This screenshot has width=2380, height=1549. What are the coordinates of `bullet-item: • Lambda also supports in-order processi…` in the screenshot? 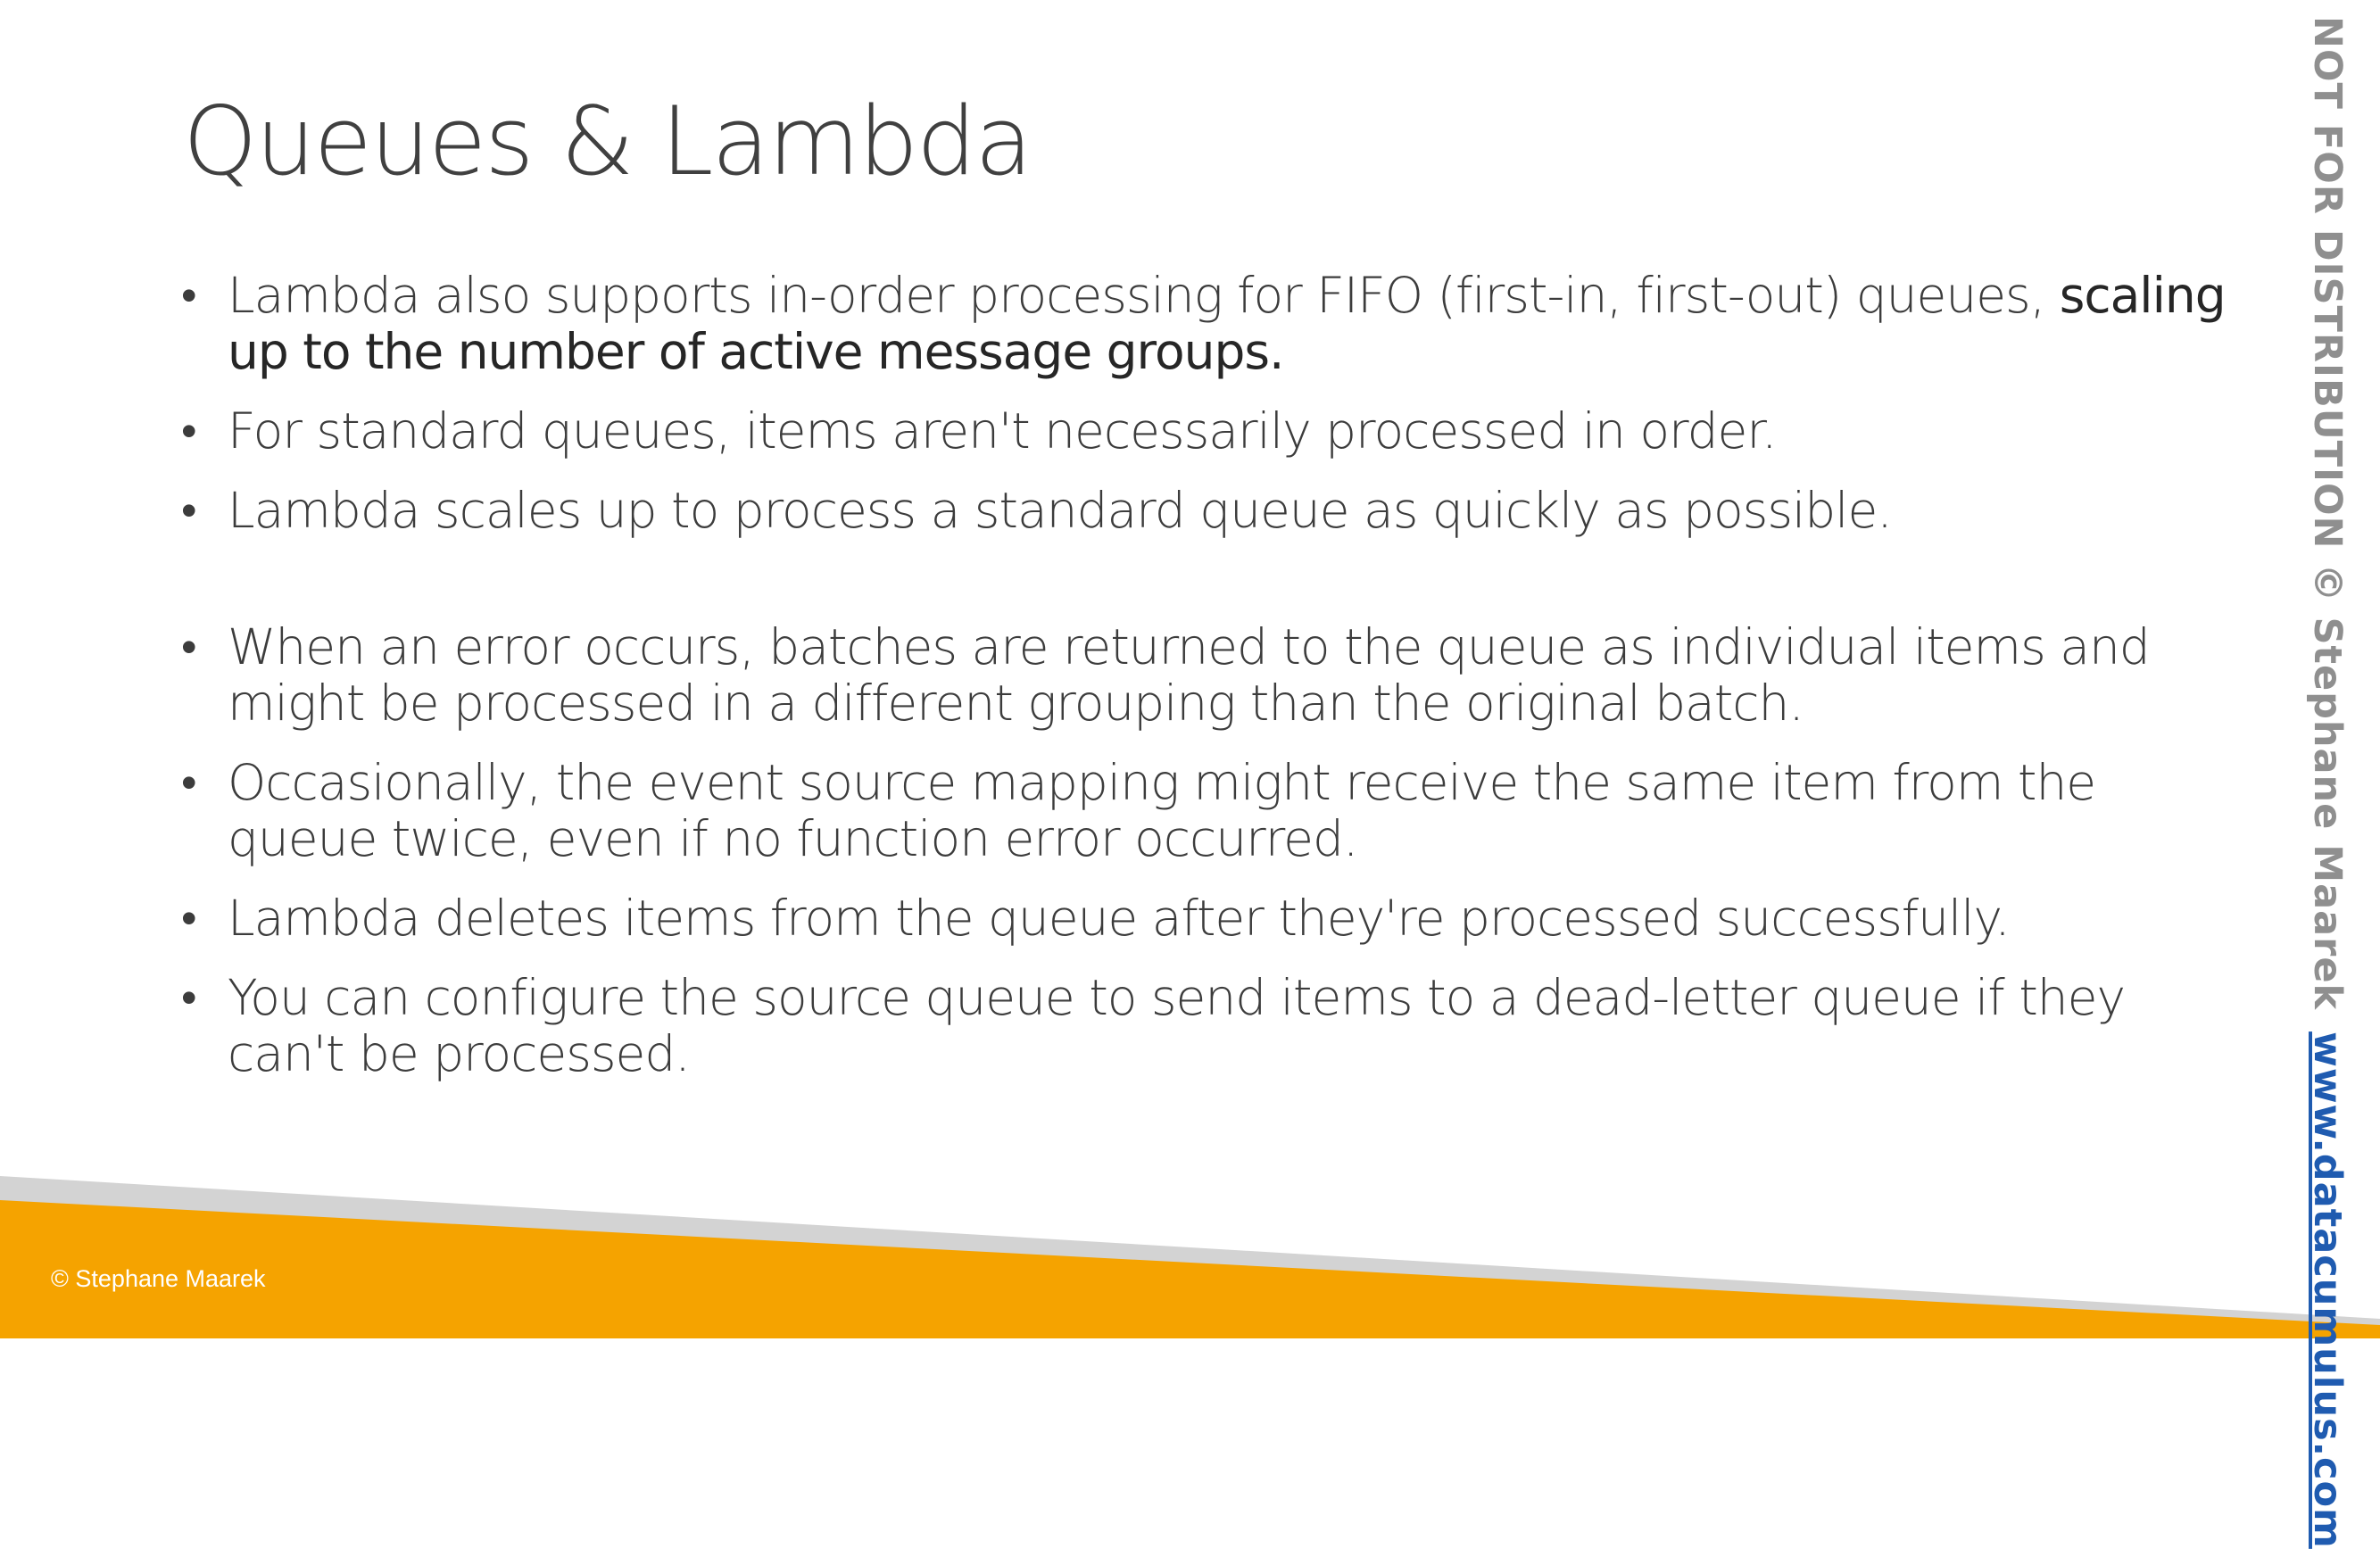 It's located at (1201, 324).